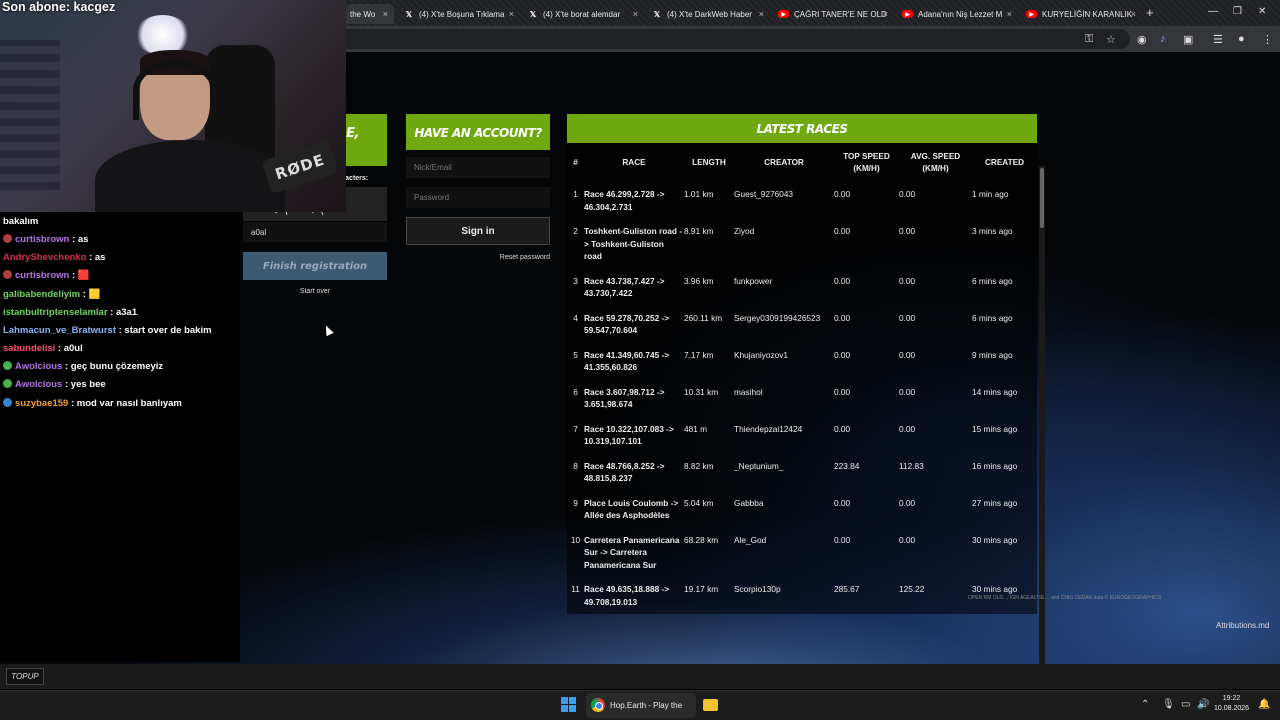  What do you see at coordinates (478, 167) in the screenshot?
I see `nick-email-input` at bounding box center [478, 167].